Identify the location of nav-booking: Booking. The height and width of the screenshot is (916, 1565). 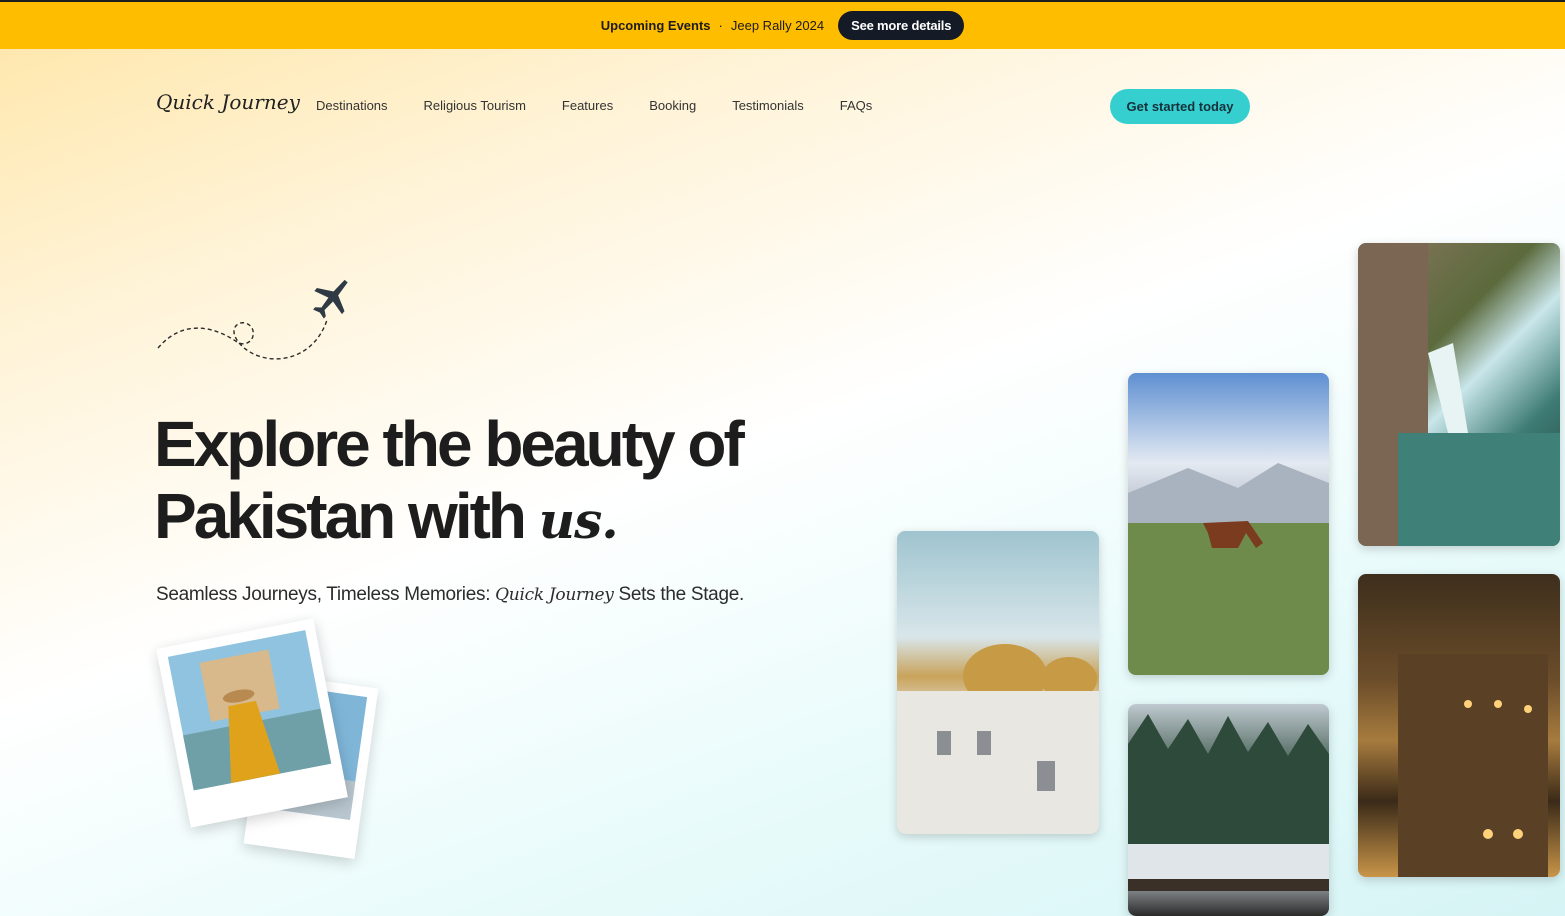
(672, 105).